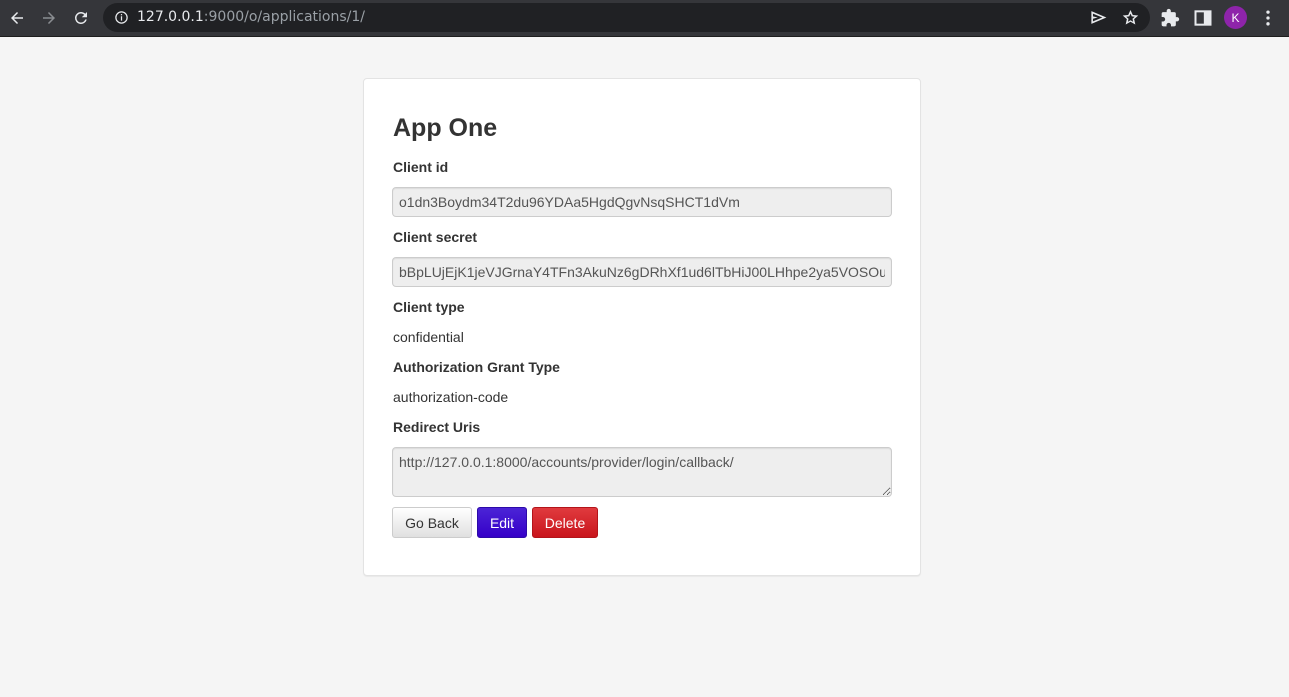 The image size is (1289, 697). What do you see at coordinates (626, 17) in the screenshot?
I see `address-bar: 127.0.0.1:9000/o/applications/1/` at bounding box center [626, 17].